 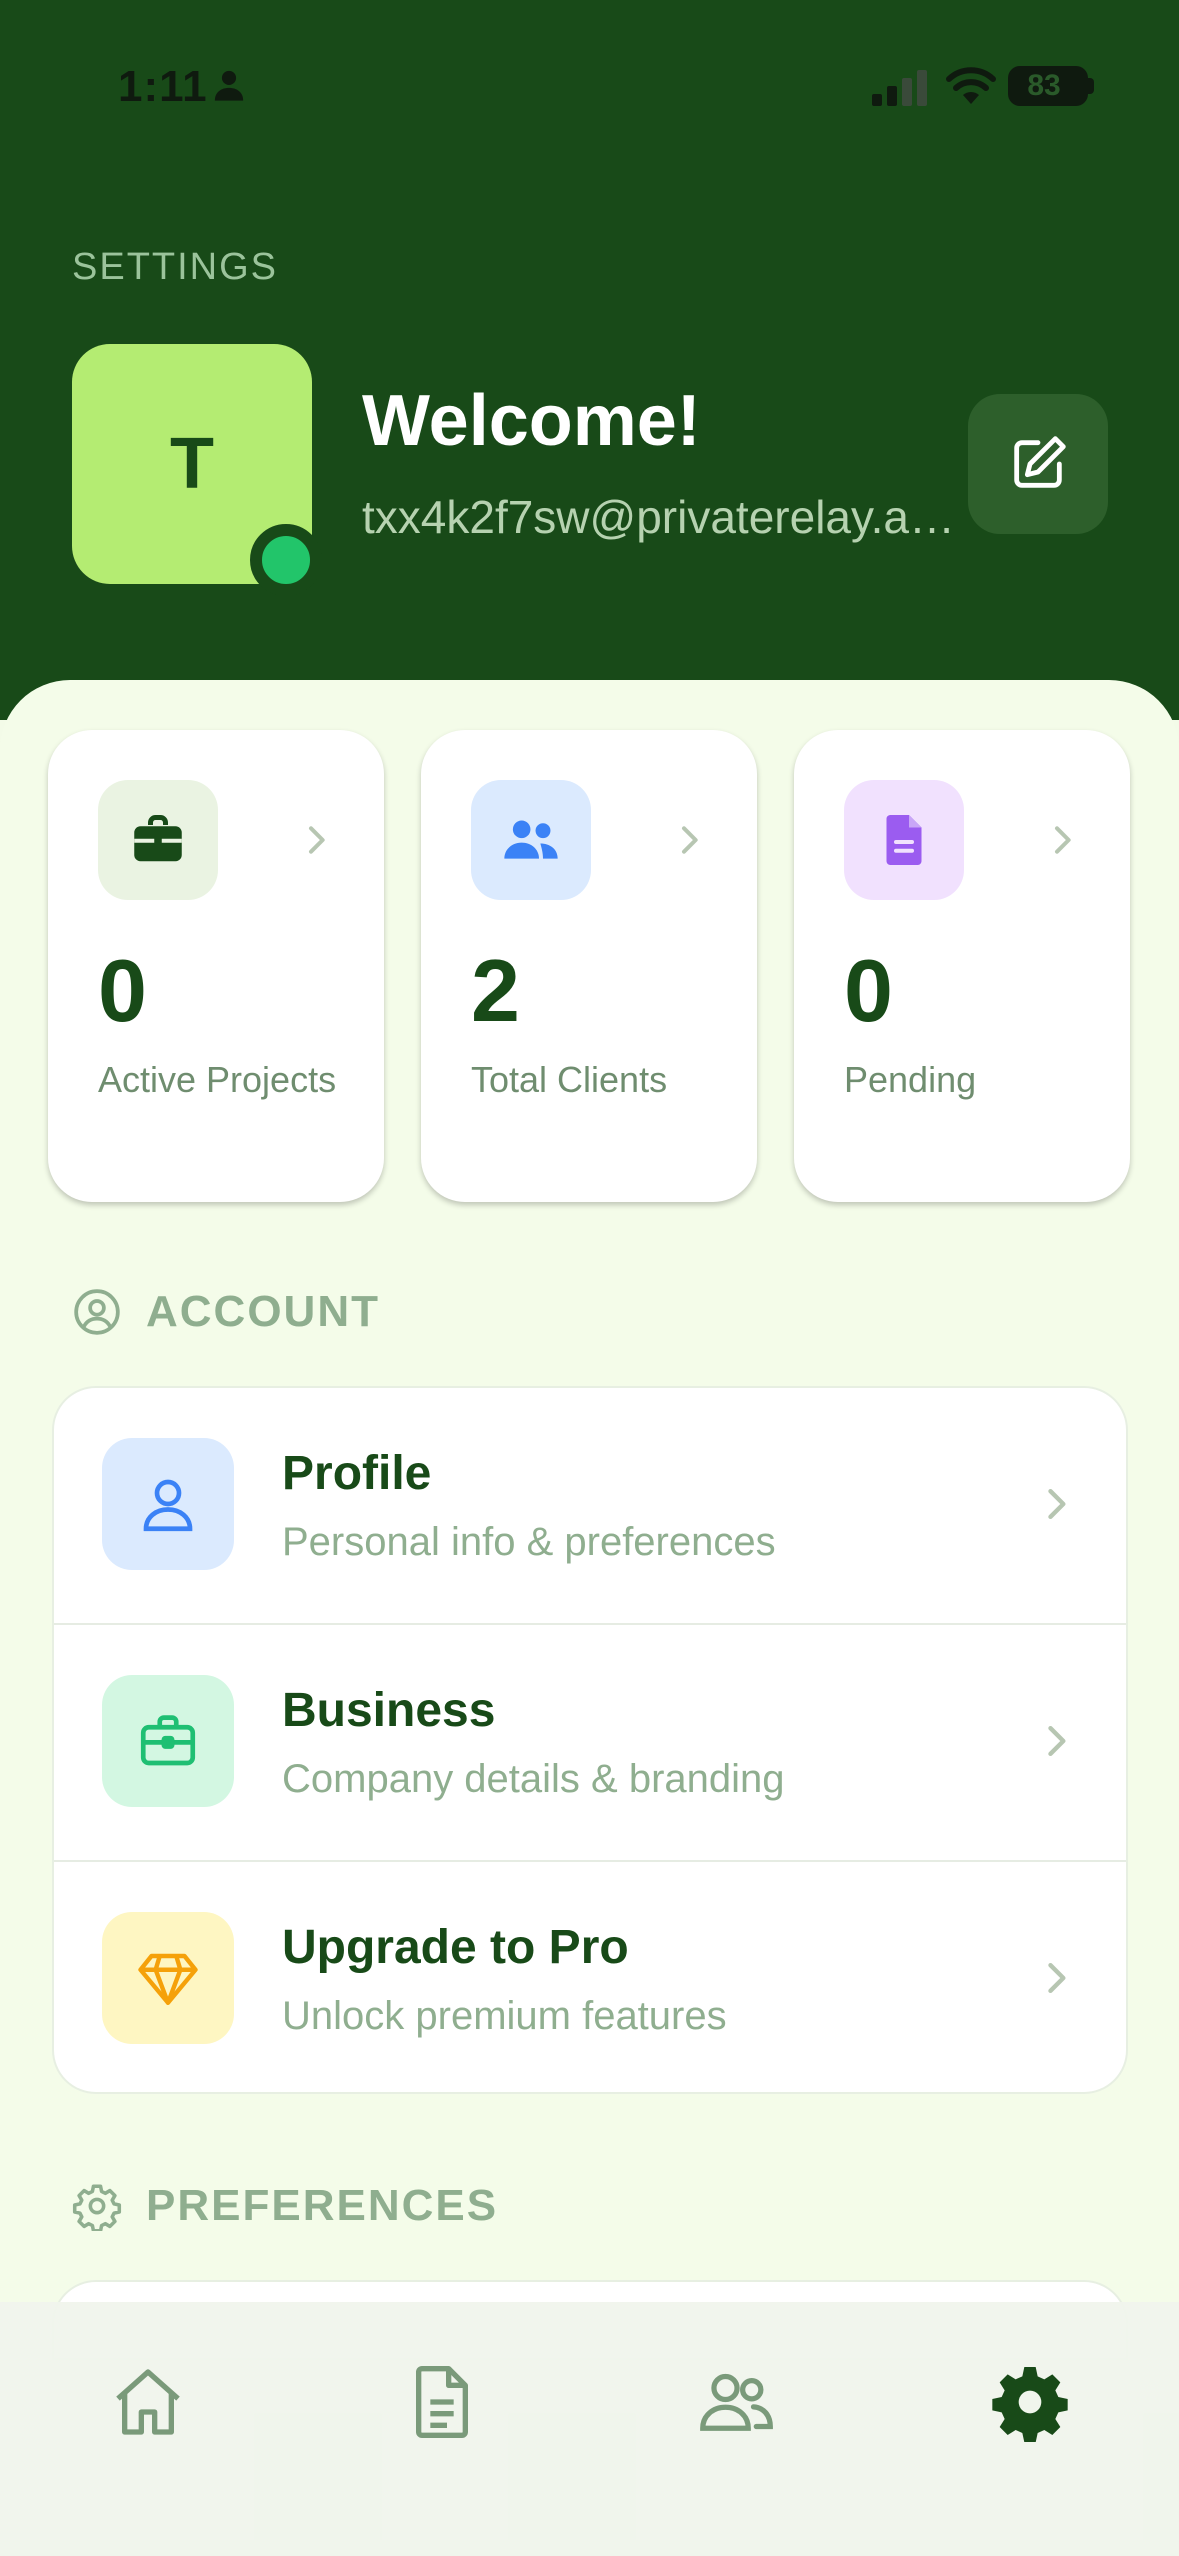 I want to click on home-icon, so click(x=148, y=2402).